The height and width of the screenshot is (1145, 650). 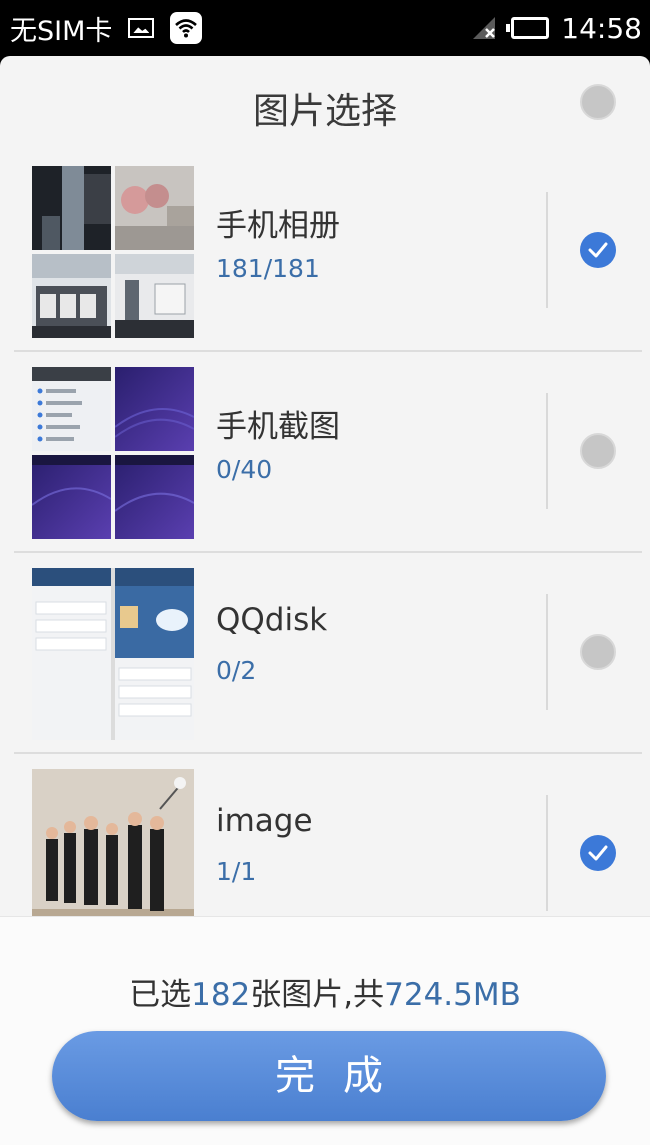 What do you see at coordinates (601, 28) in the screenshot?
I see `clock: 14:58` at bounding box center [601, 28].